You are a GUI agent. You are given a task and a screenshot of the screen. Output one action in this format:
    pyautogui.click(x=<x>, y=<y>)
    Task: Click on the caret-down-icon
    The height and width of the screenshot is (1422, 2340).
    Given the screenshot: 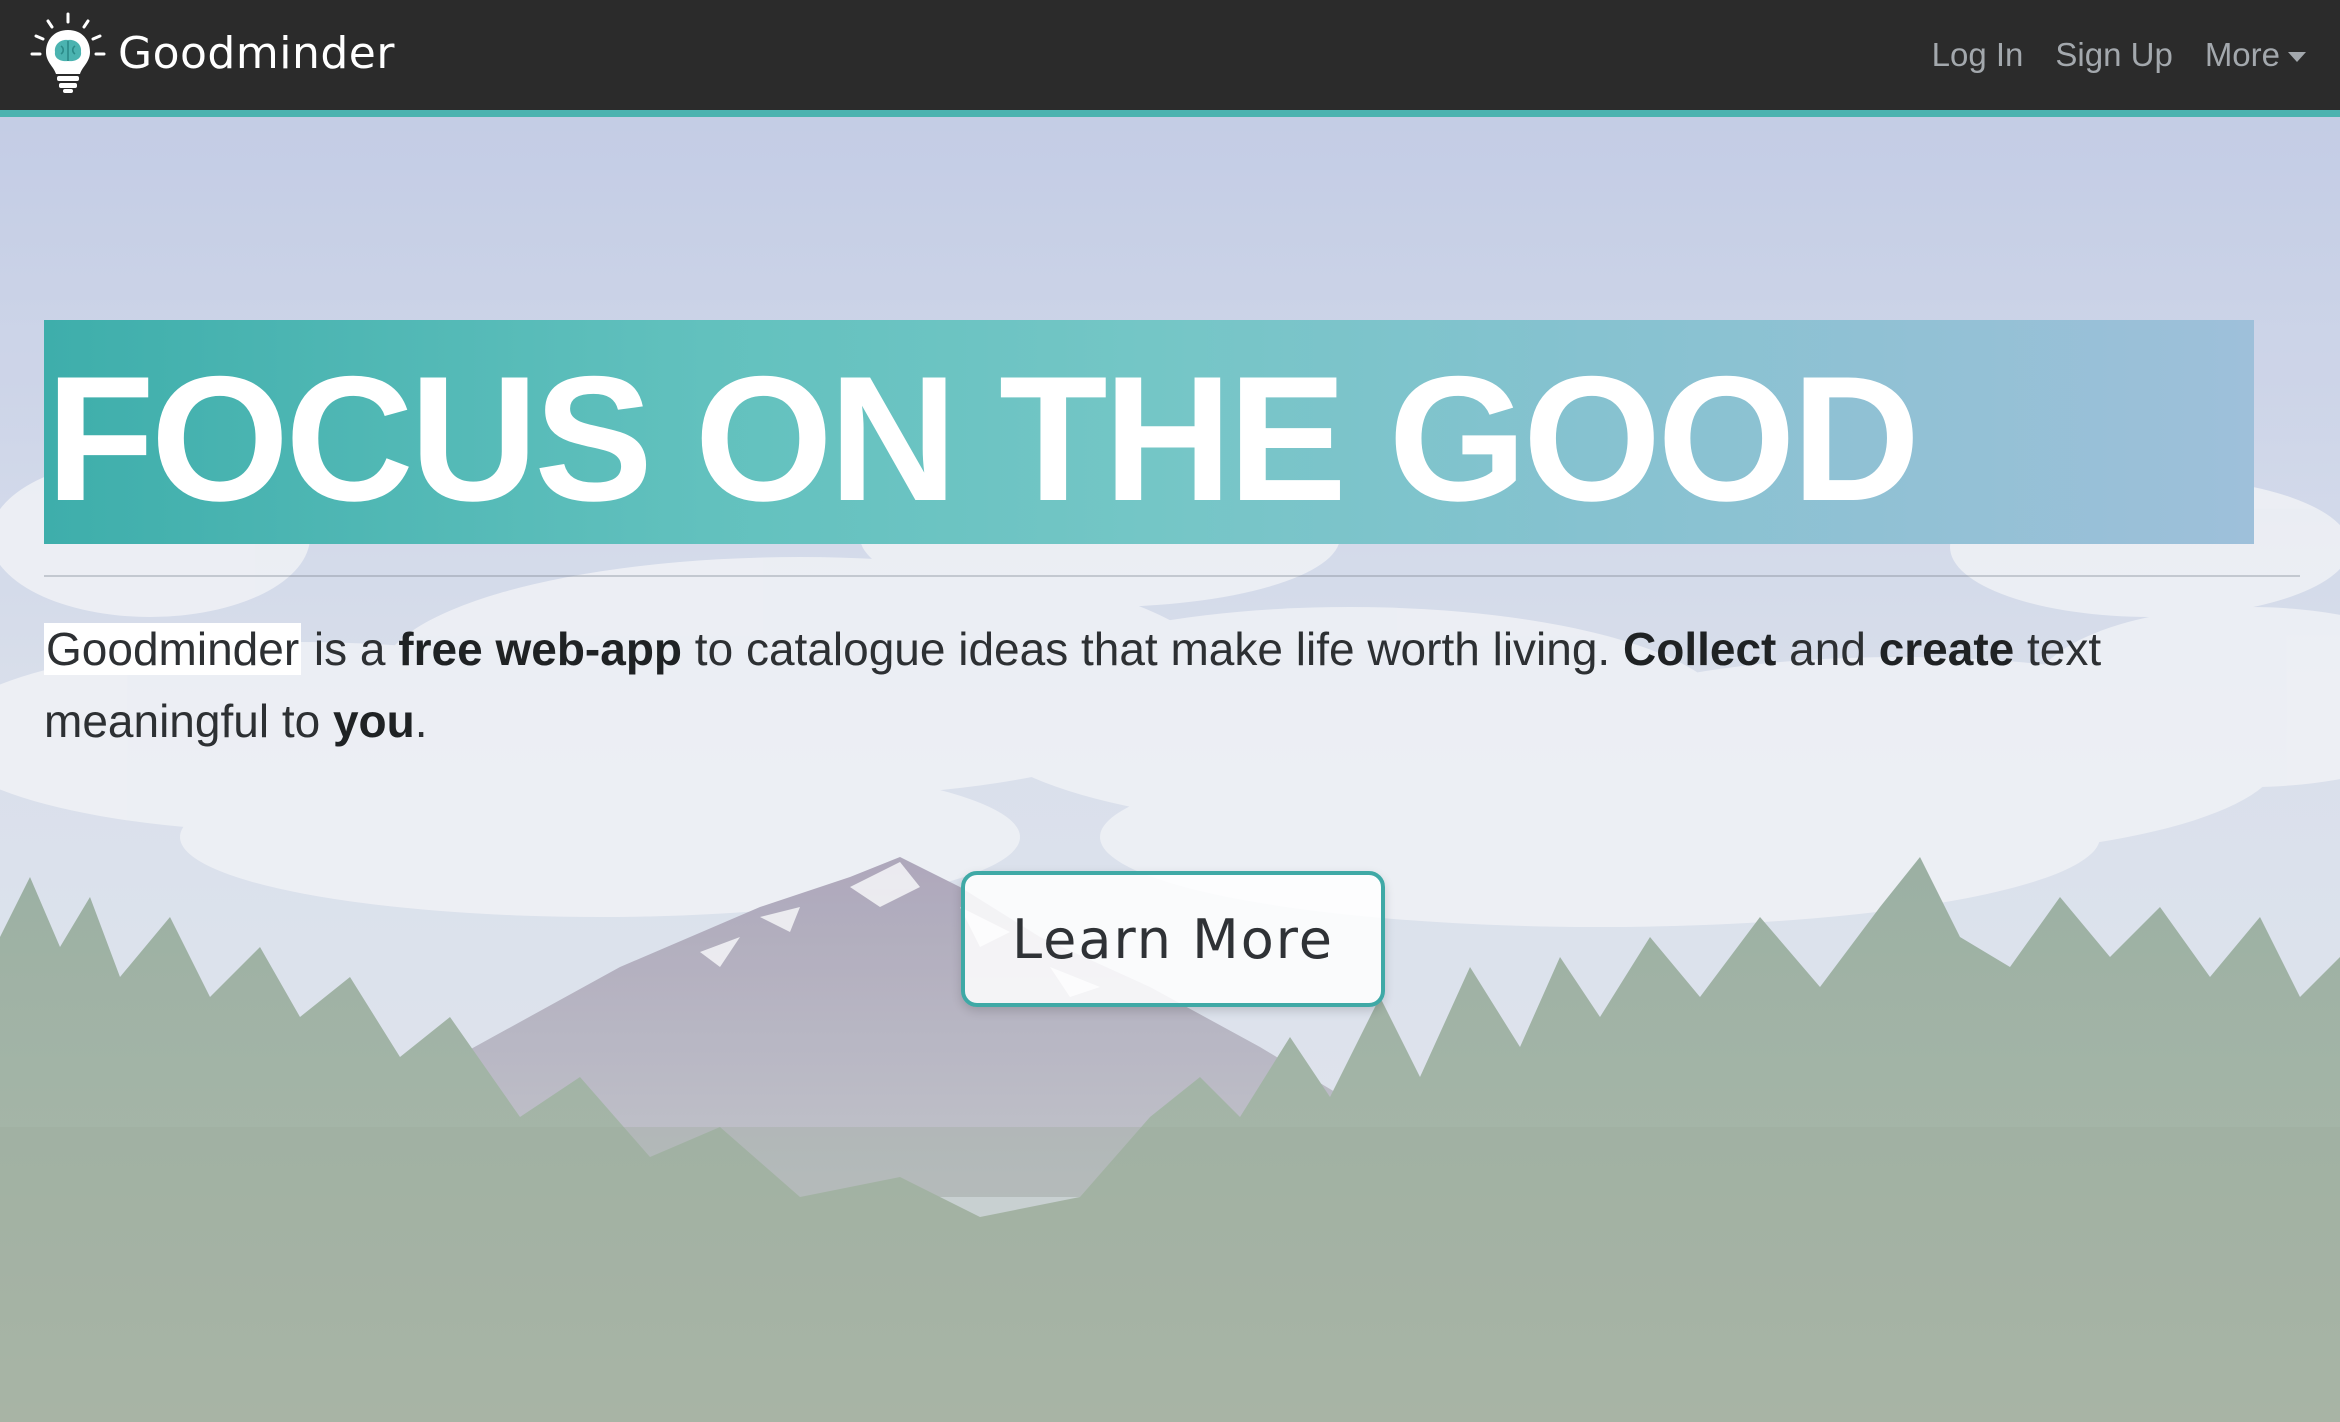 What is the action you would take?
    pyautogui.click(x=2297, y=57)
    